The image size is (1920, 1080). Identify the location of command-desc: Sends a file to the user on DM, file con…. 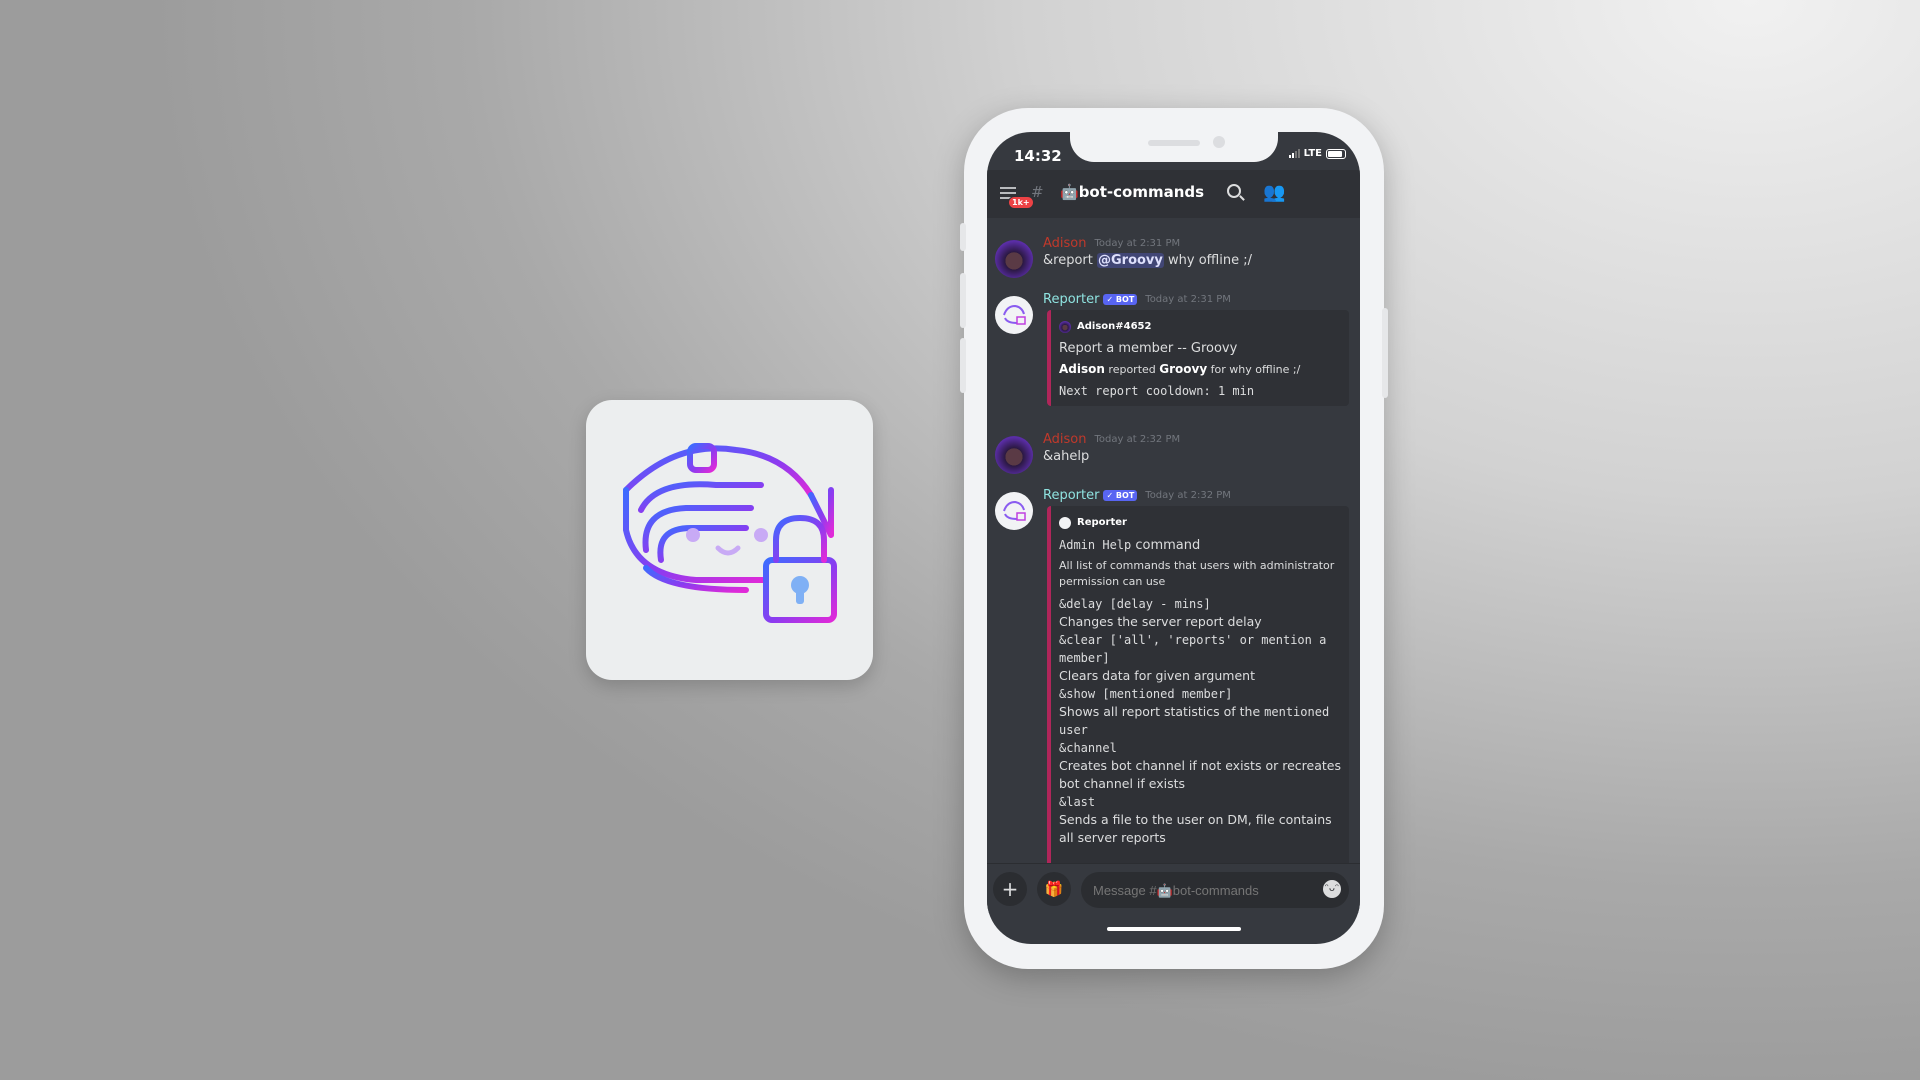
(1195, 828).